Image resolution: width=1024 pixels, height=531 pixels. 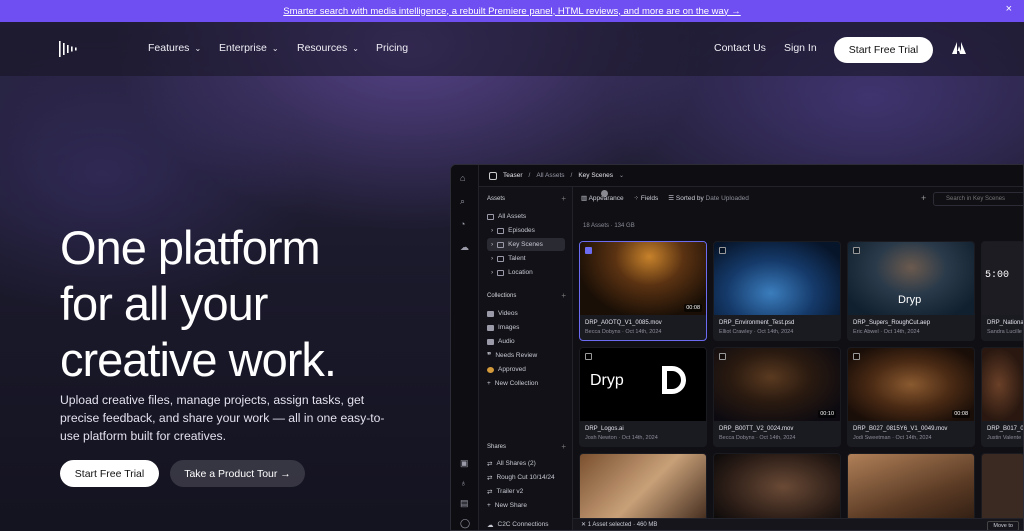 What do you see at coordinates (911, 278) in the screenshot?
I see `asset-thumbnail: Dryp` at bounding box center [911, 278].